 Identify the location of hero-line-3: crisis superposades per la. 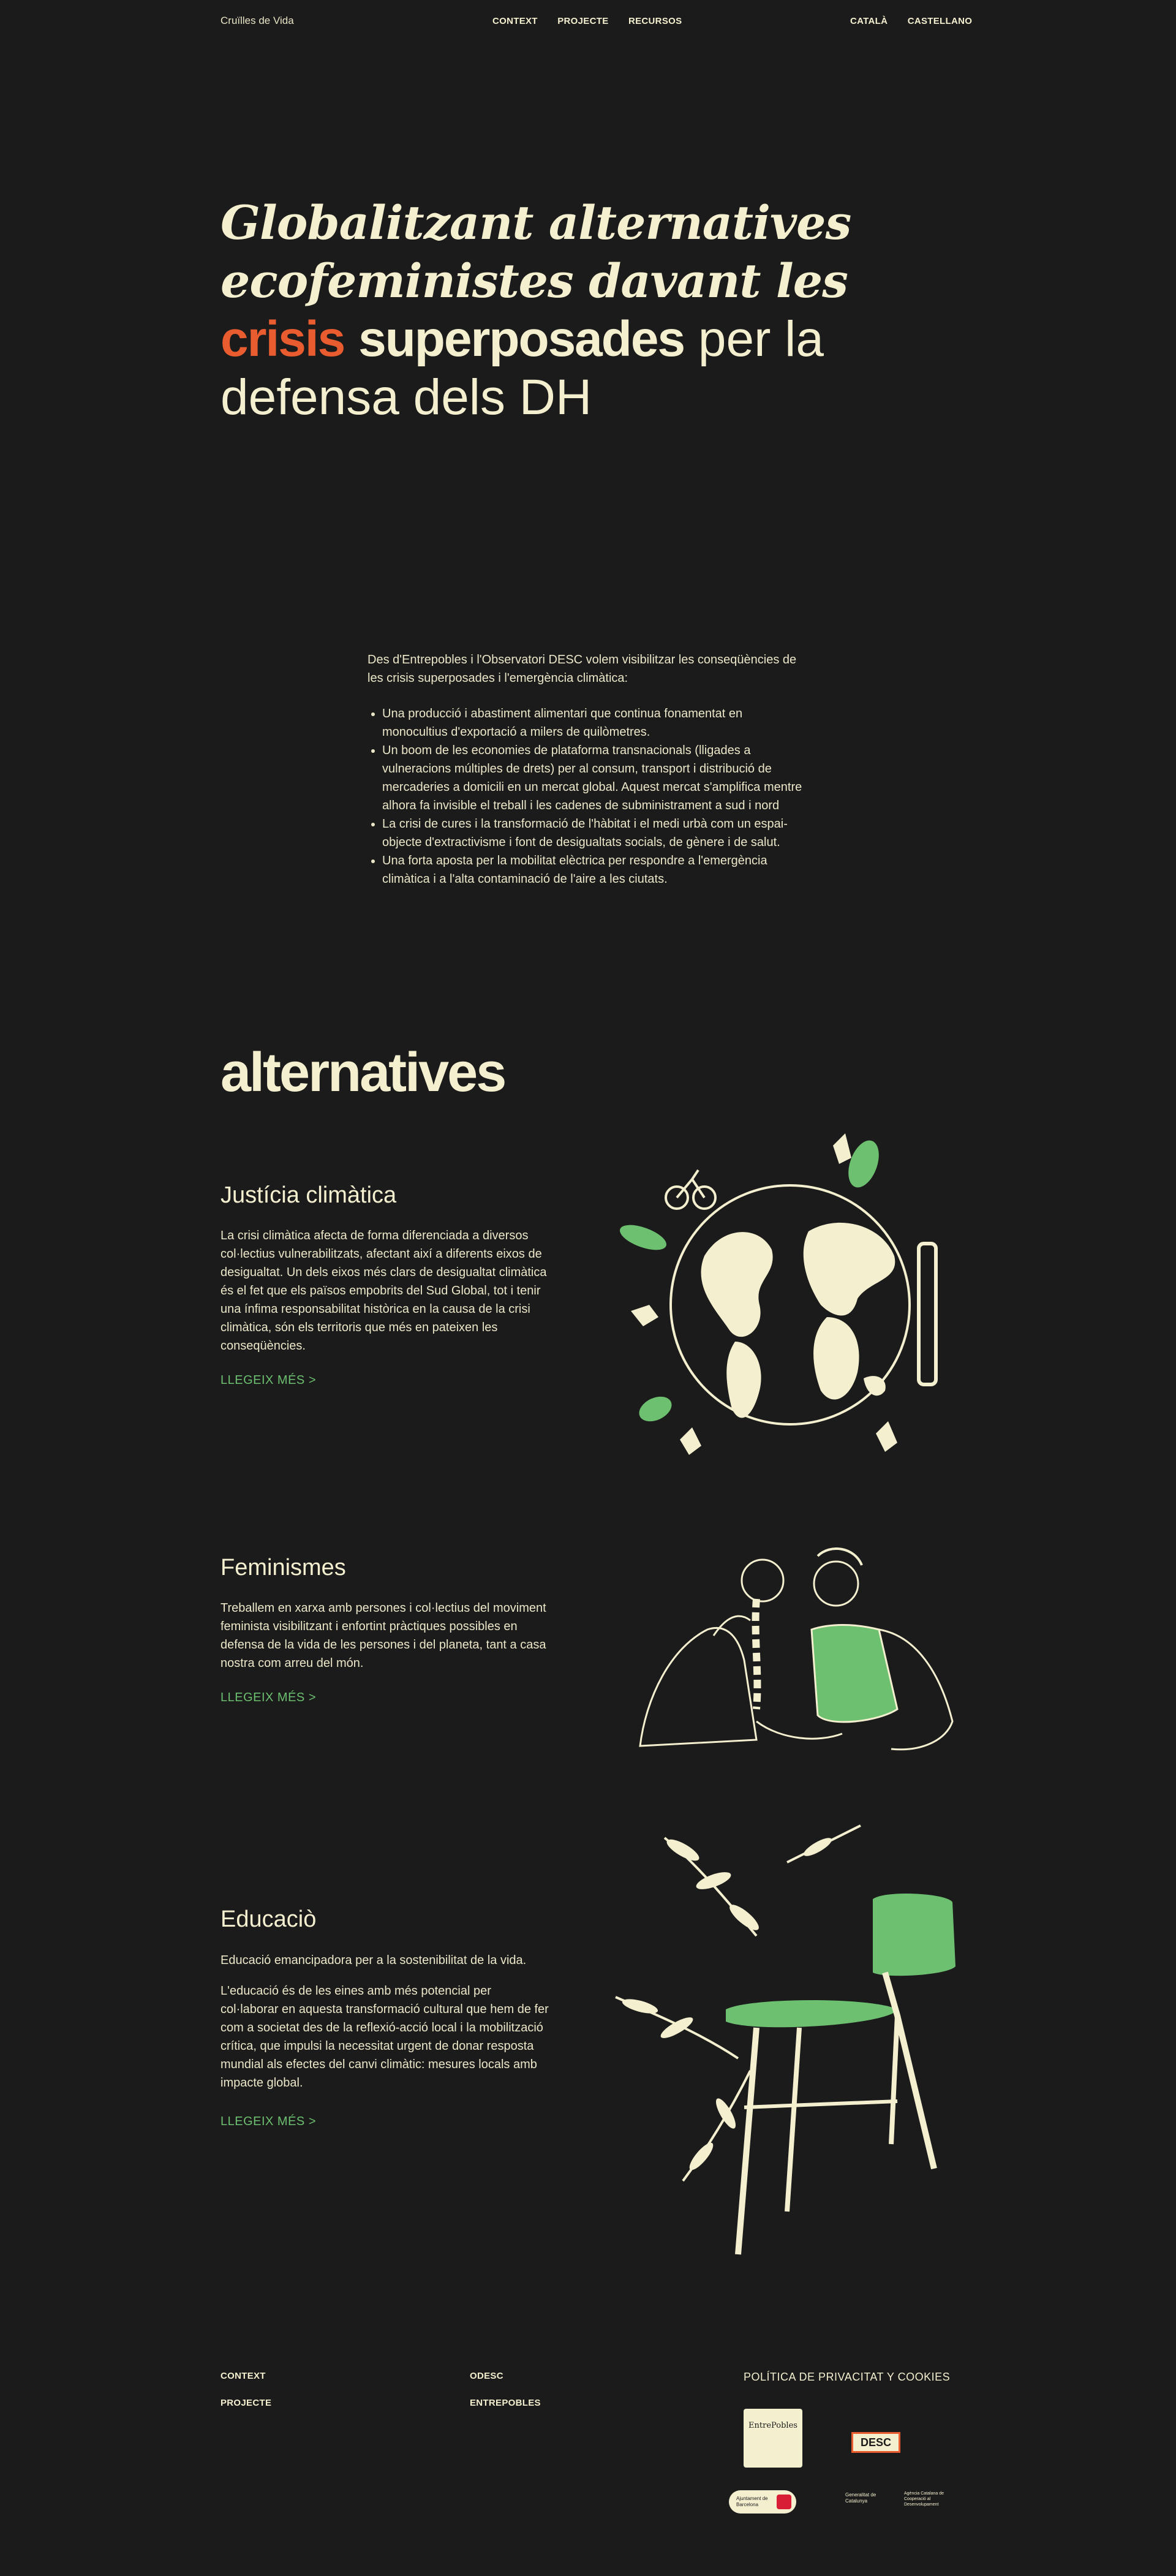
(558, 339).